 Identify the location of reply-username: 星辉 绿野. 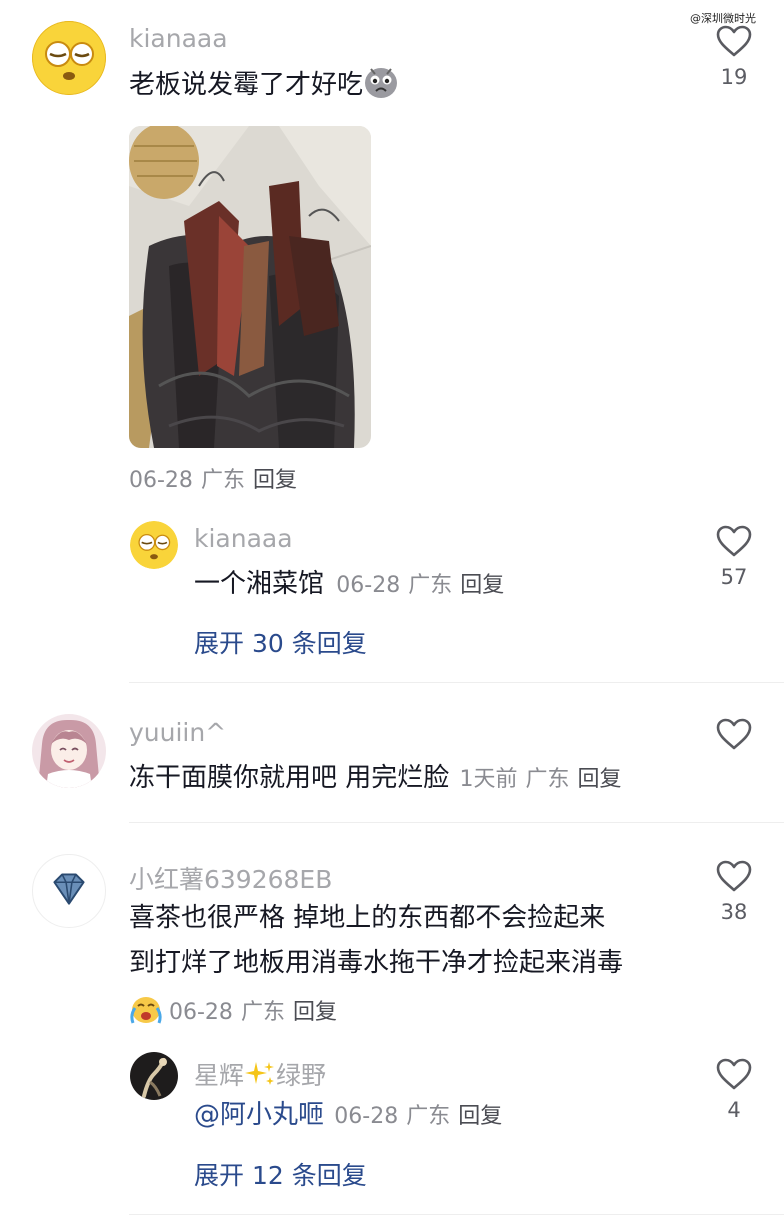
(260, 1074).